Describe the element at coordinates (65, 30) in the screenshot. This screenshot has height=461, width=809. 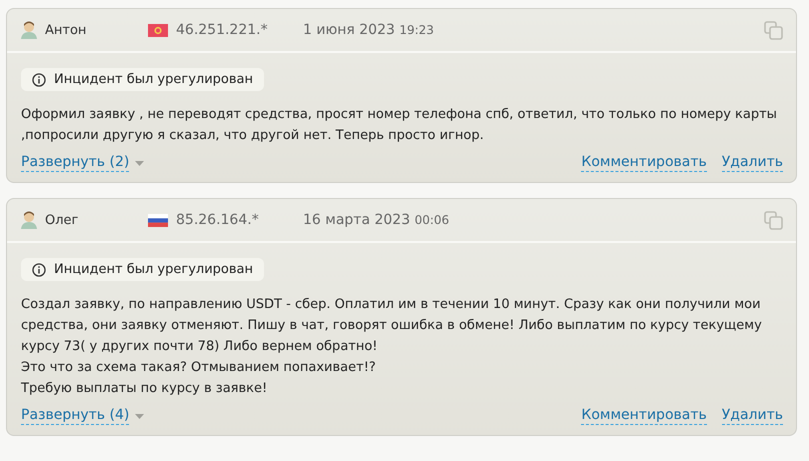
I see `author-name: Антон` at that location.